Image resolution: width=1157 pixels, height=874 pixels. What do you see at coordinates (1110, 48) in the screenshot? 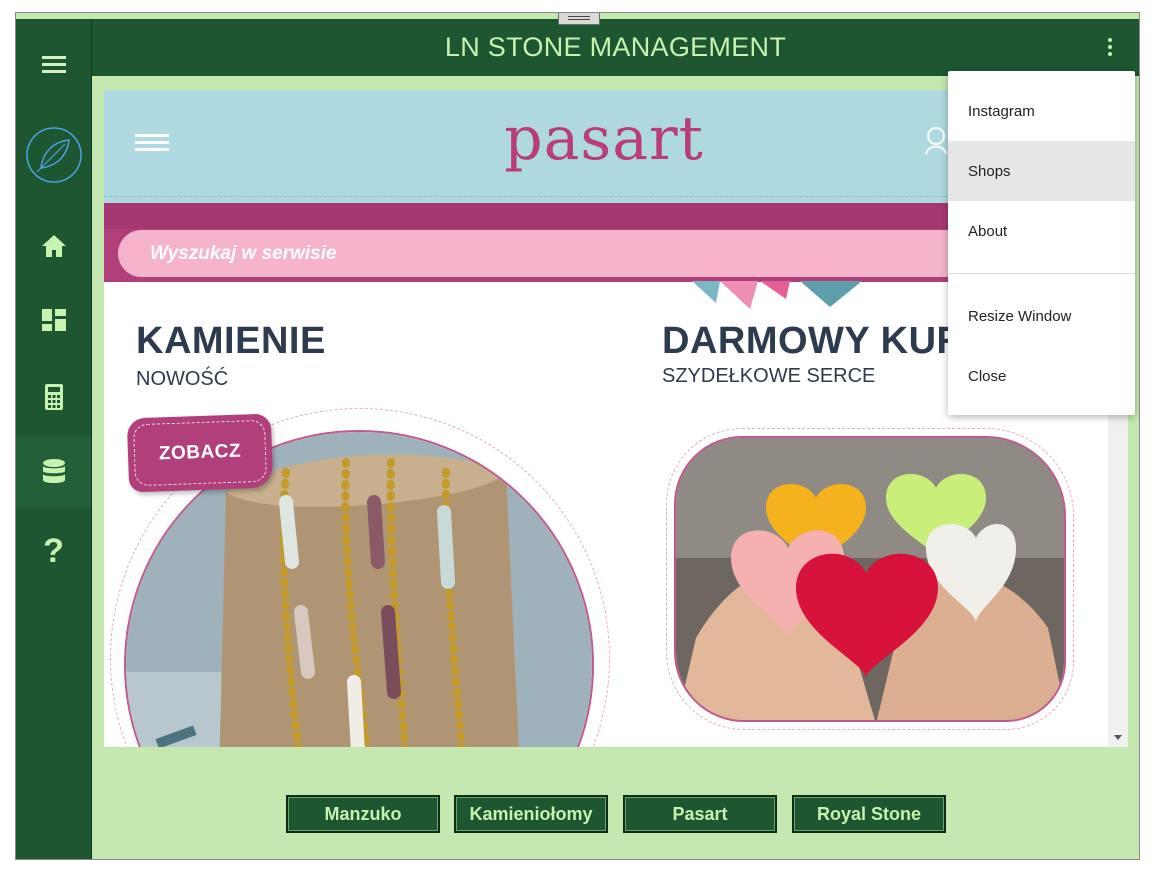
I see `more-options-icon` at bounding box center [1110, 48].